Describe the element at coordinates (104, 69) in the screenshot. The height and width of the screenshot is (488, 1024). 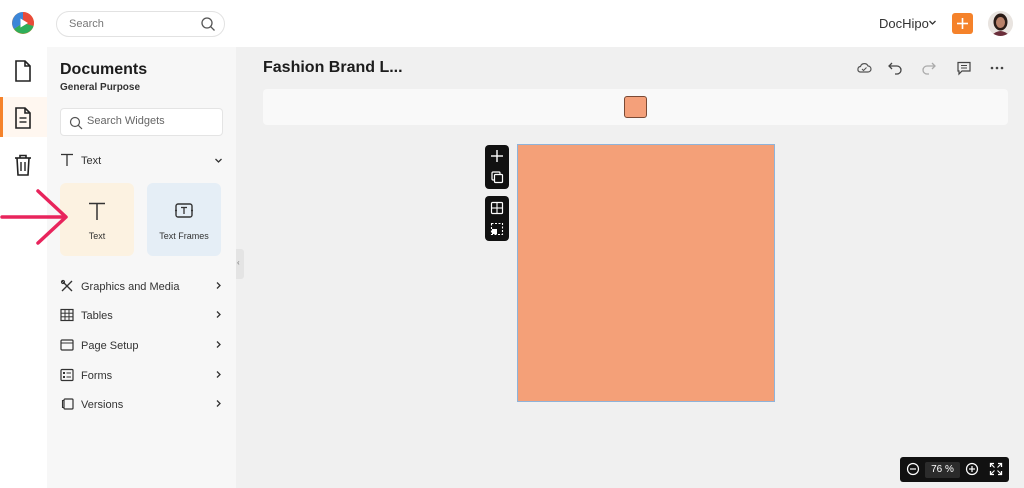
I see `panel-title: Documents` at that location.